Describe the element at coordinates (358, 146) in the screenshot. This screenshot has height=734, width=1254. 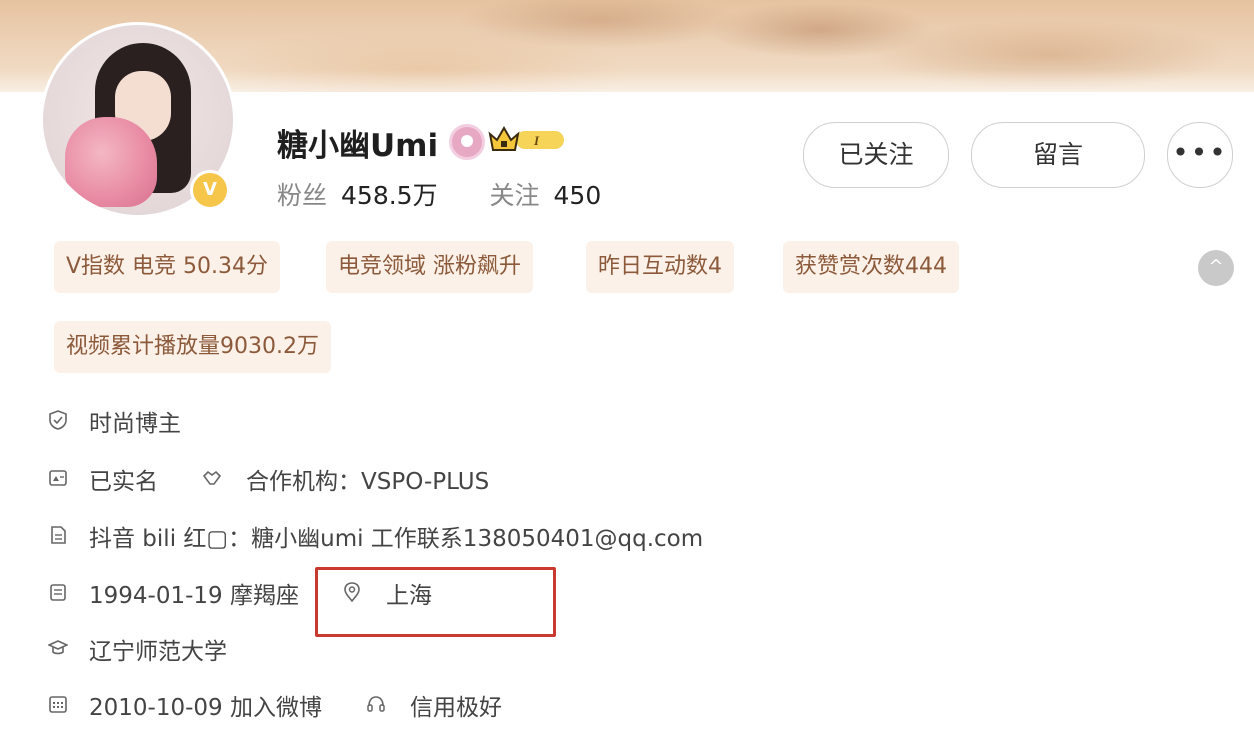
I see `profile-name: 糖小幽Umi` at that location.